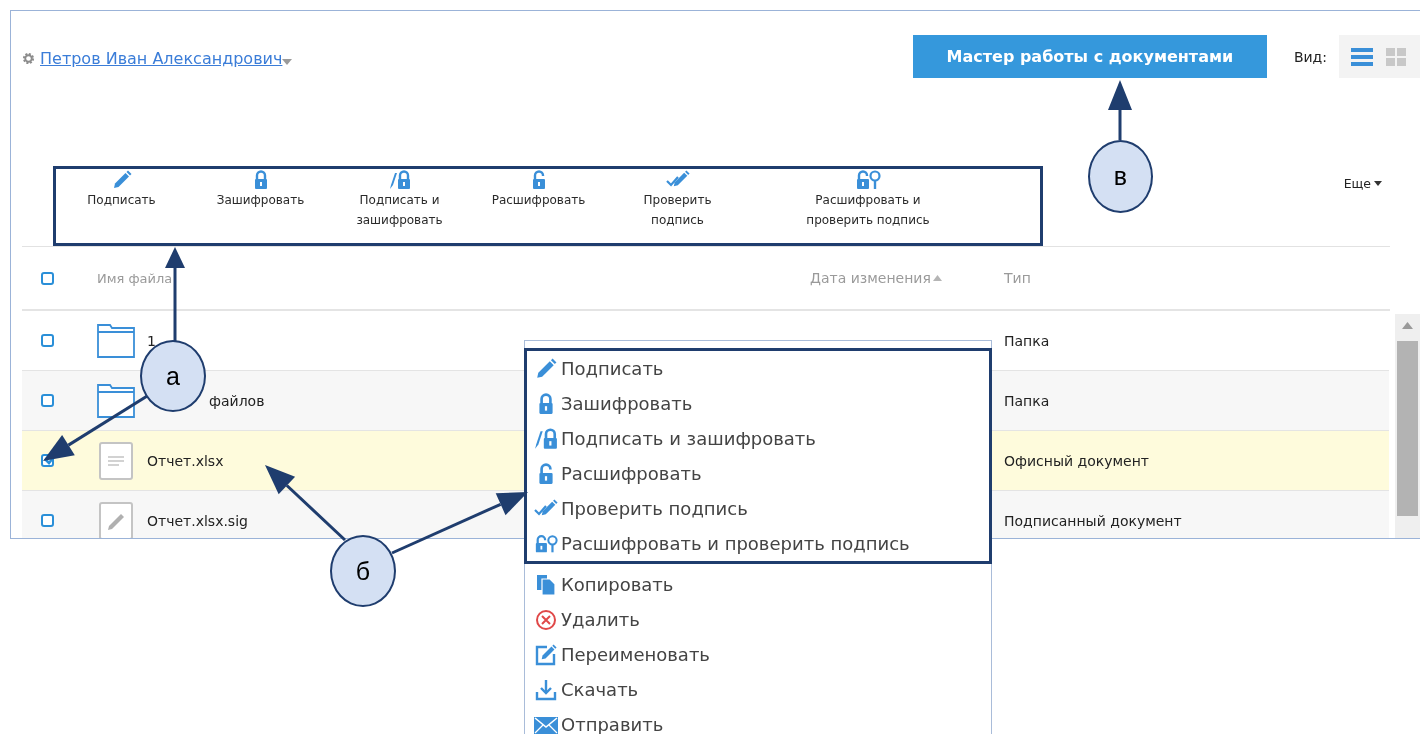 This screenshot has height=734, width=1420. I want to click on file-name: Отчет.xlsx.sig, so click(197, 520).